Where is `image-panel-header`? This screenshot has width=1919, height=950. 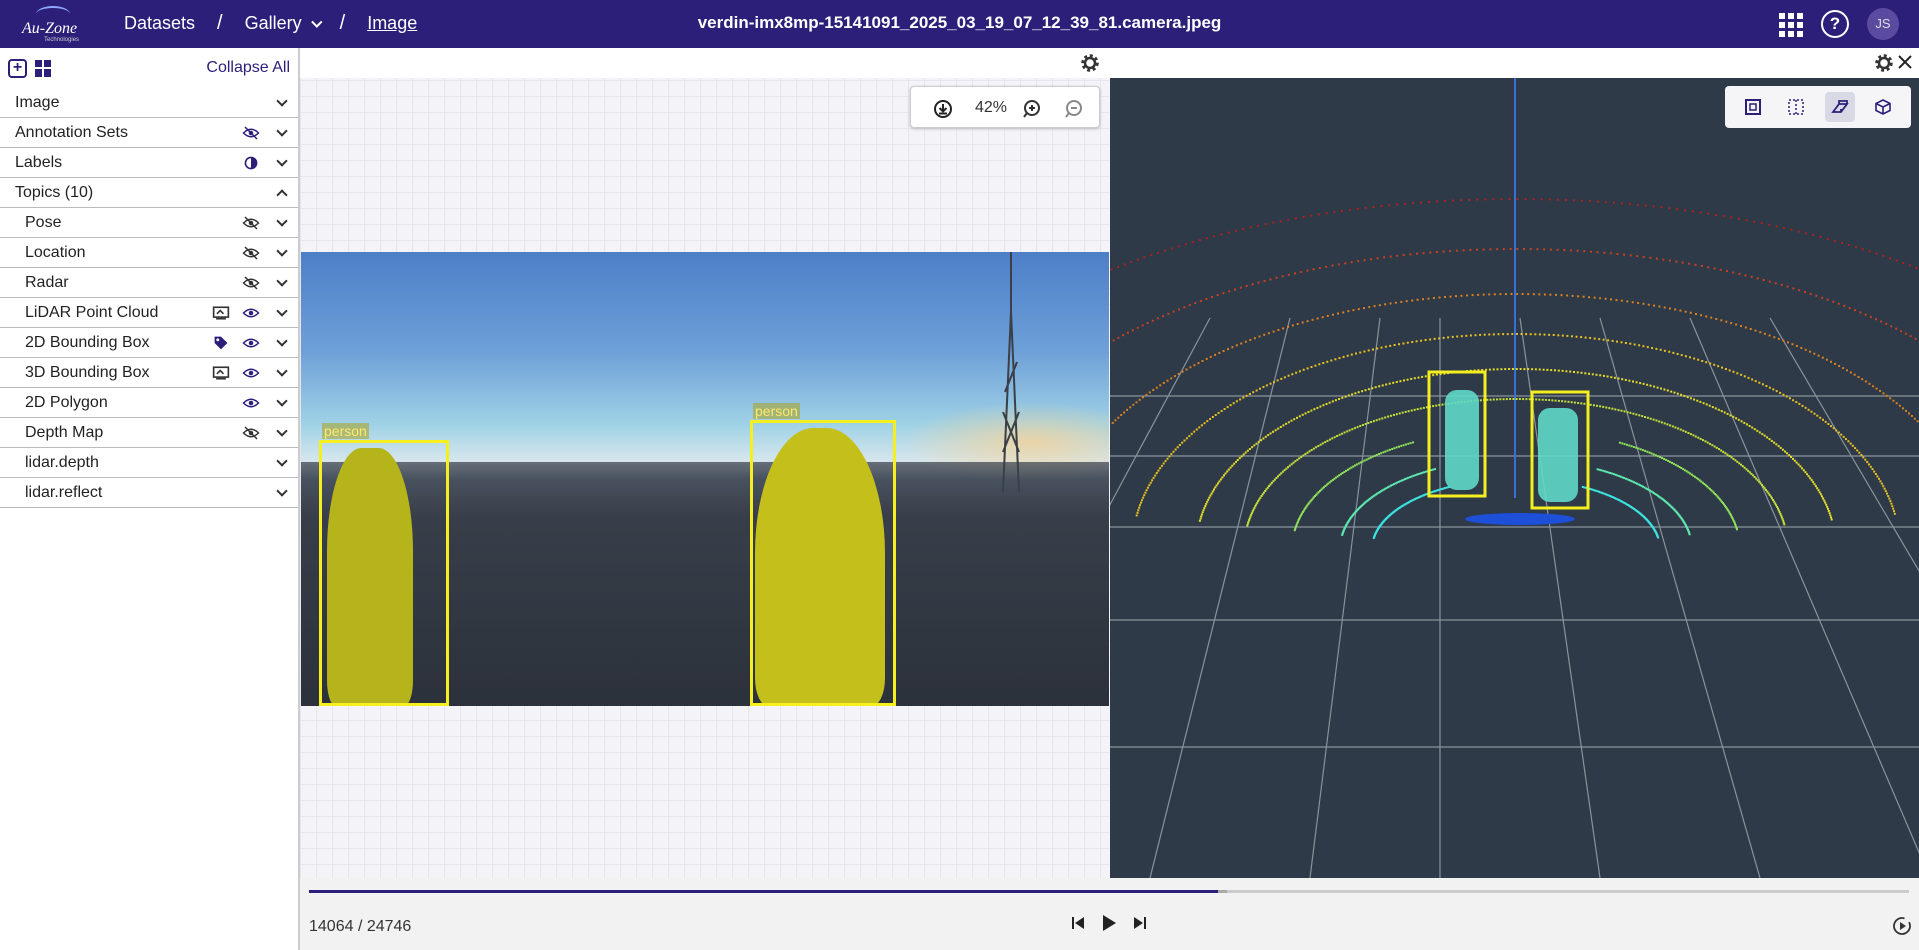 image-panel-header is located at coordinates (705, 63).